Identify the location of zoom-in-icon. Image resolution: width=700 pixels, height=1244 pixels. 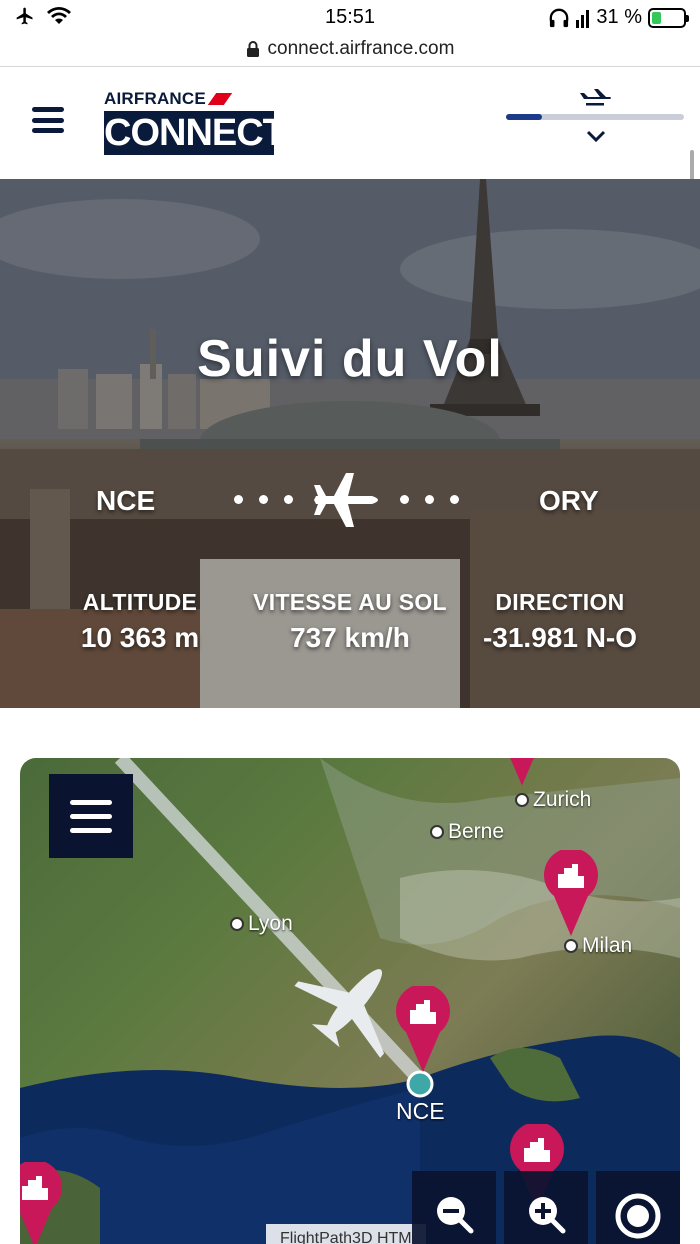
(547, 1215).